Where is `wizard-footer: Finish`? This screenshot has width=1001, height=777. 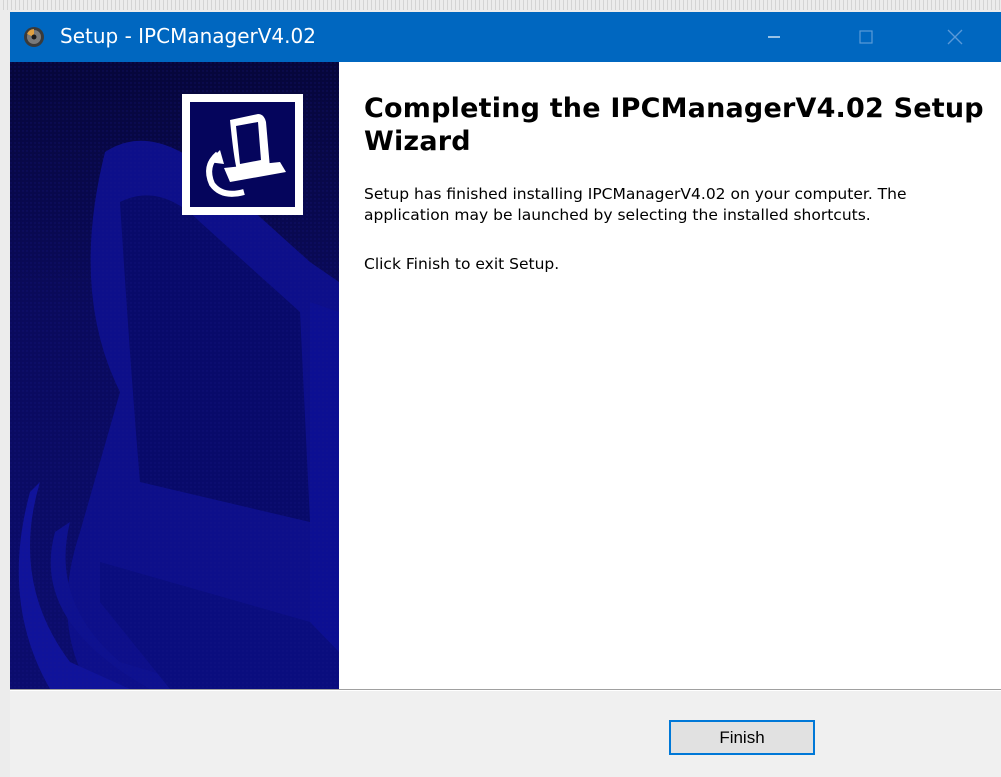
wizard-footer: Finish is located at coordinates (505, 734).